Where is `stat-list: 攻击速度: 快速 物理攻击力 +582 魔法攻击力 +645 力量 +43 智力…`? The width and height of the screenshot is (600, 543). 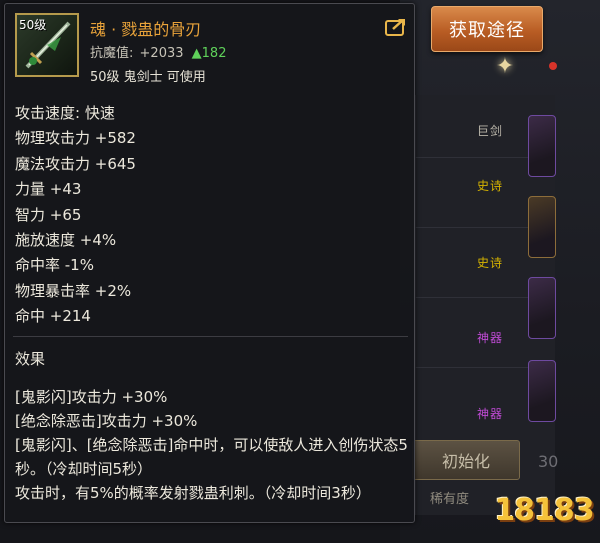 stat-list: 攻击速度: 快速 物理攻击力 +582 魔法攻击力 +645 力量 +43 智力… is located at coordinates (75, 215).